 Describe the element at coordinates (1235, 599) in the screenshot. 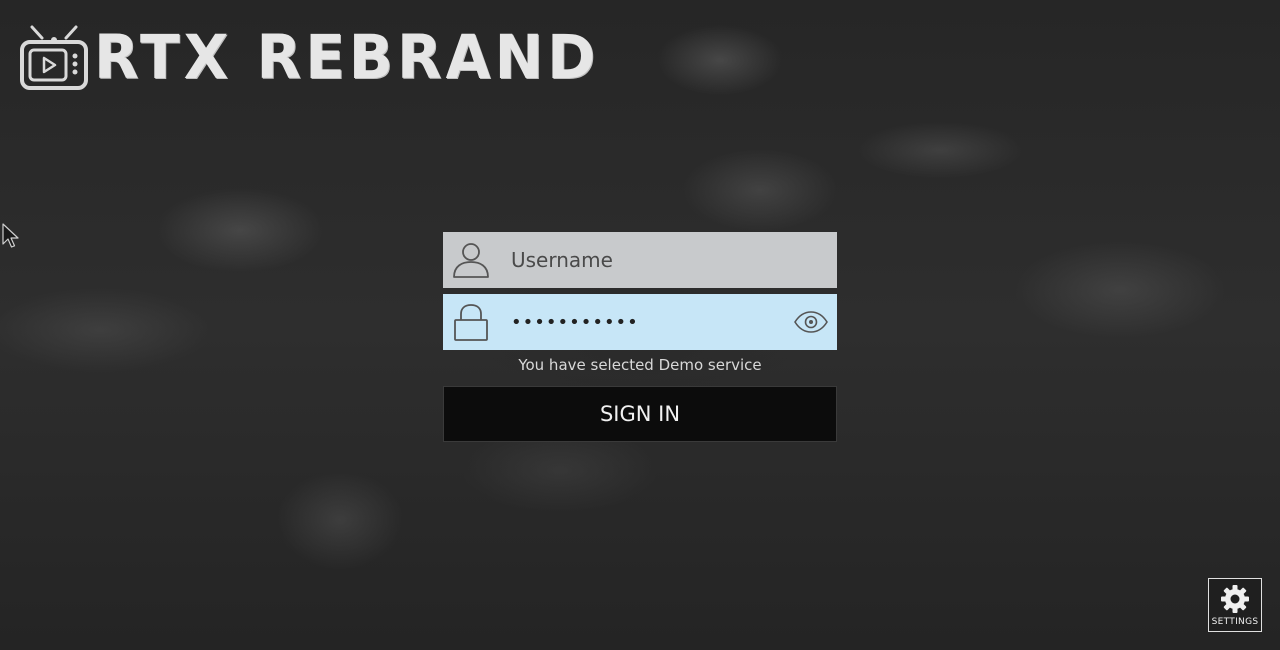

I see `gear-icon` at that location.